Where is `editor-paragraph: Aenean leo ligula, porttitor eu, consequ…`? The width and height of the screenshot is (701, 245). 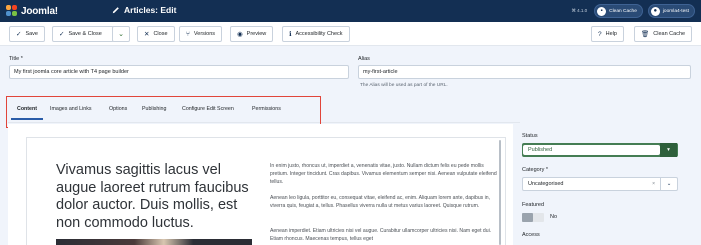 editor-paragraph: Aenean leo ligula, porttitor eu, consequ… is located at coordinates (380, 202).